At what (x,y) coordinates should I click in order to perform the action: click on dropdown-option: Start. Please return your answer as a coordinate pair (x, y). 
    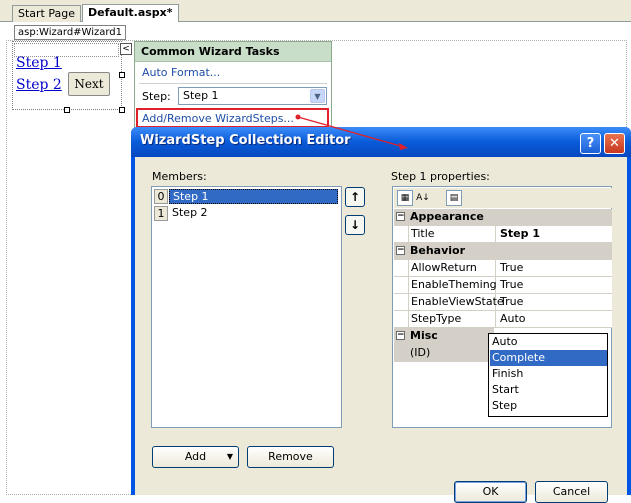
    Looking at the image, I should click on (548, 390).